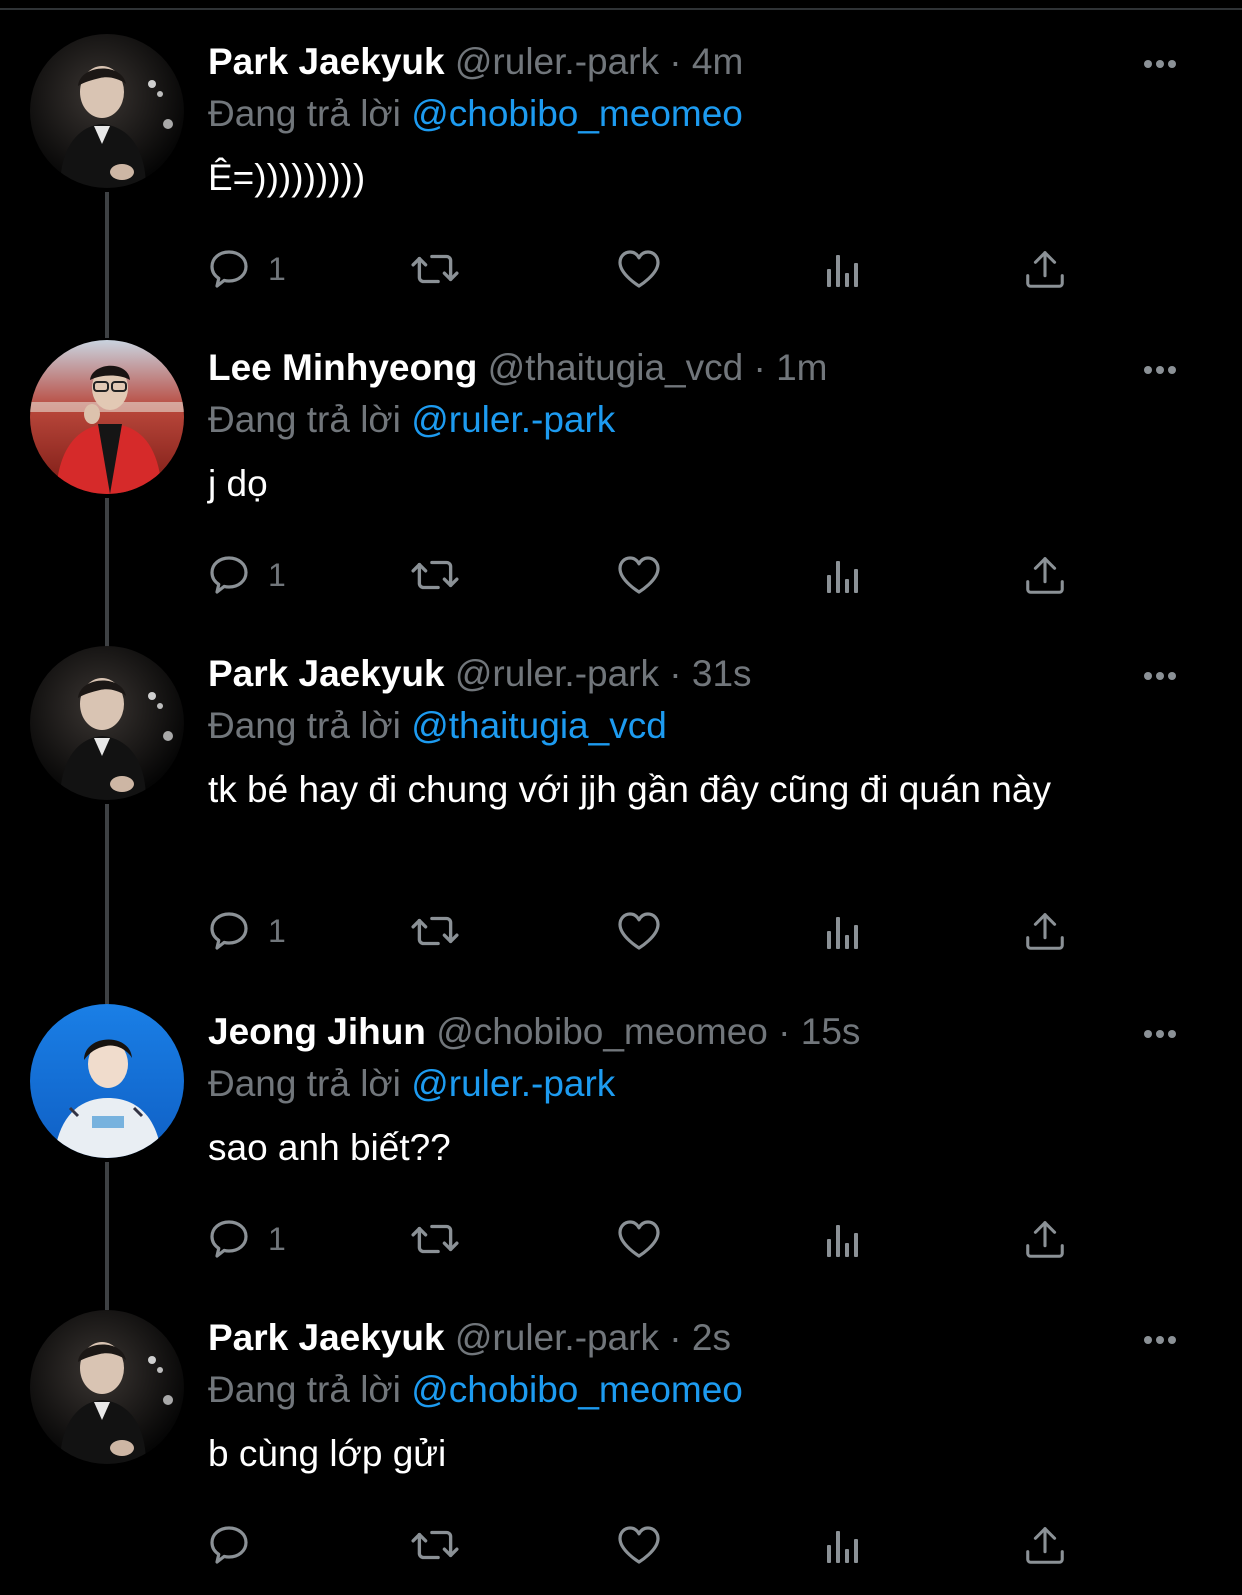  I want to click on tweet-header: Park Jaekyuk @ruler.-park · 2s, so click(688, 1338).